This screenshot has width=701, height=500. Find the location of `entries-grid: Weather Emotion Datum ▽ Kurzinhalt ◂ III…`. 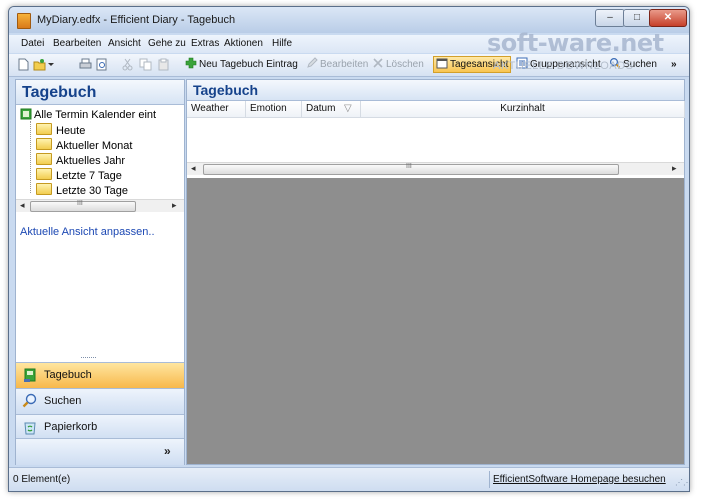

entries-grid: Weather Emotion Datum ▽ Kurzinhalt ◂ III… is located at coordinates (436, 139).